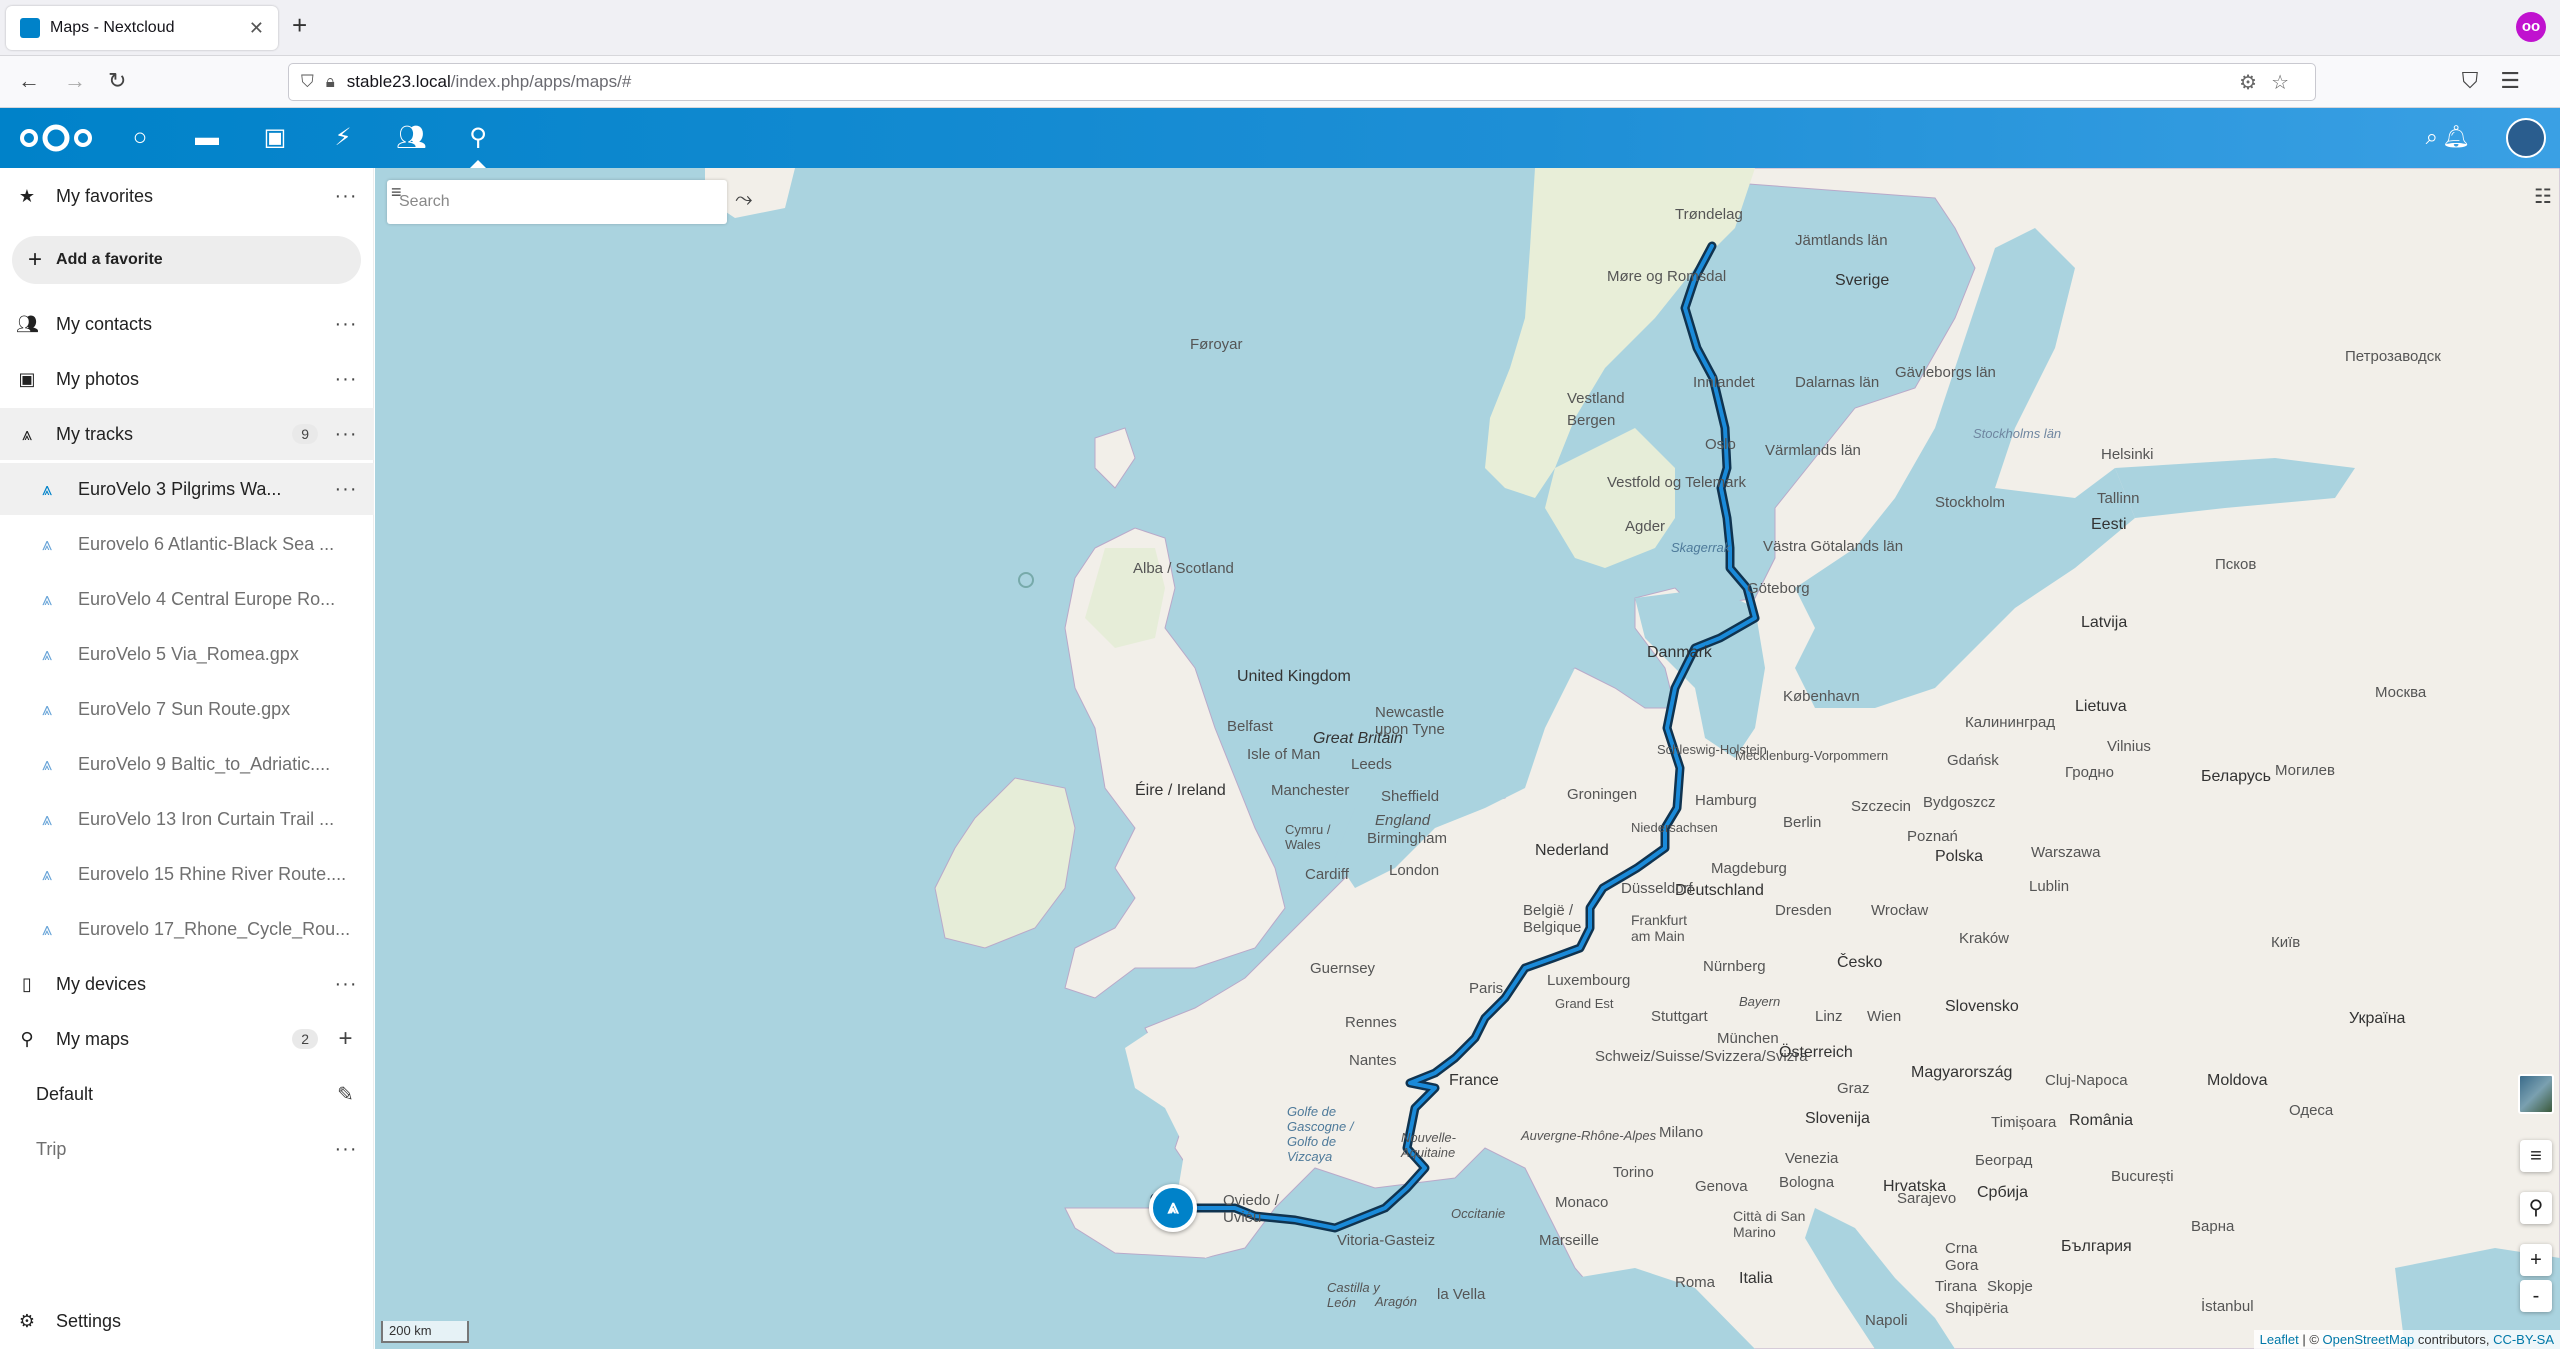  What do you see at coordinates (187, 1094) in the screenshot?
I see `map-item-default: Default ✎` at bounding box center [187, 1094].